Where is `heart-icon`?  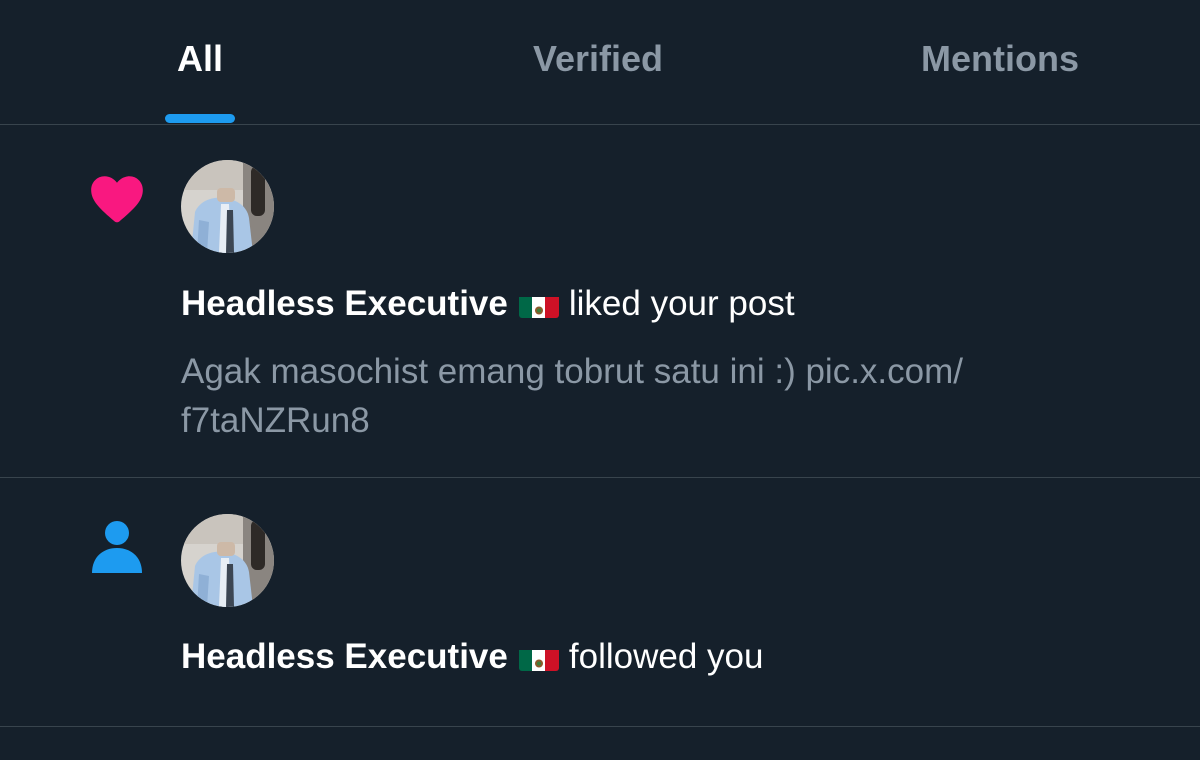
heart-icon is located at coordinates (117, 198).